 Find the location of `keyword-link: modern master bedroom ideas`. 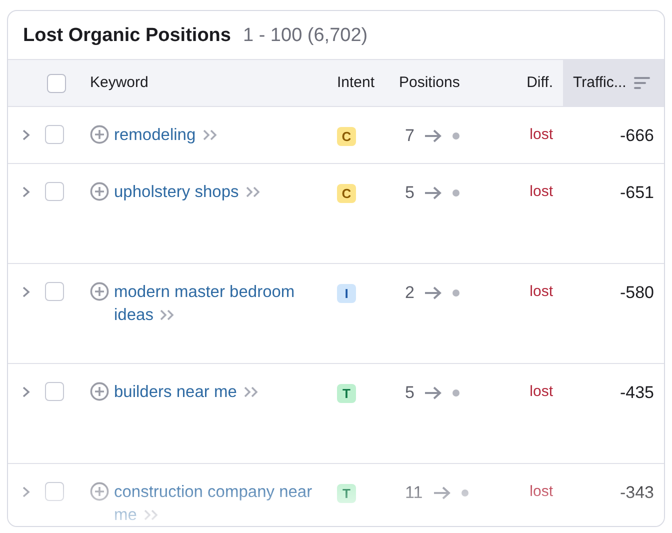

keyword-link: modern master bedroom ideas is located at coordinates (222, 304).